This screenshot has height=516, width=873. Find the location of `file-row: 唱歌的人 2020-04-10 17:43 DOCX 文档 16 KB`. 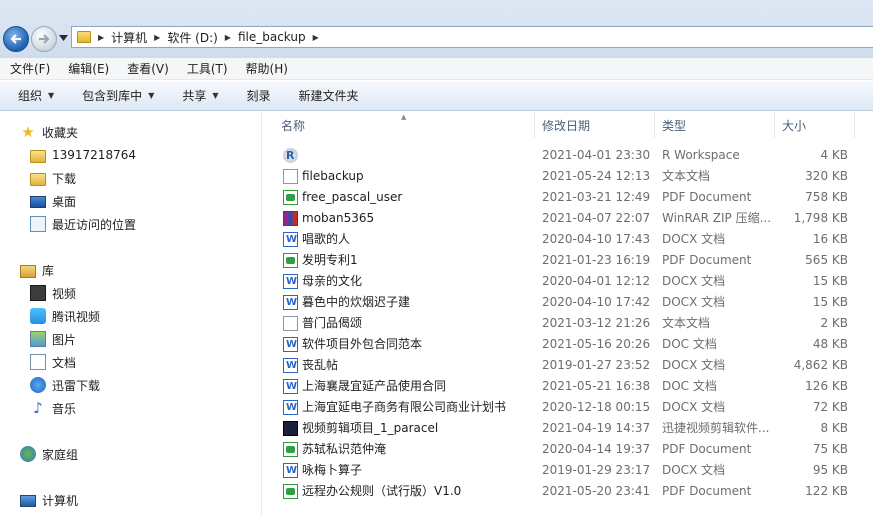

file-row: 唱歌的人 2020-04-10 17:43 DOCX 文档 16 KB is located at coordinates (563, 239).